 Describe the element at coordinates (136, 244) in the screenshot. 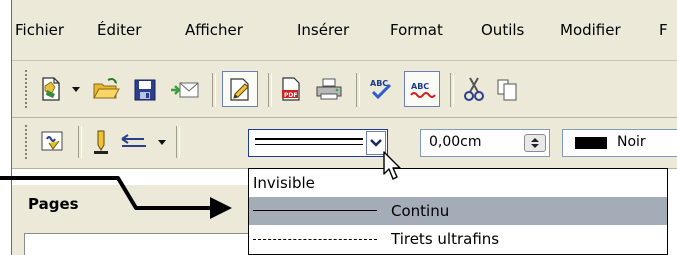

I see `pages-list` at that location.